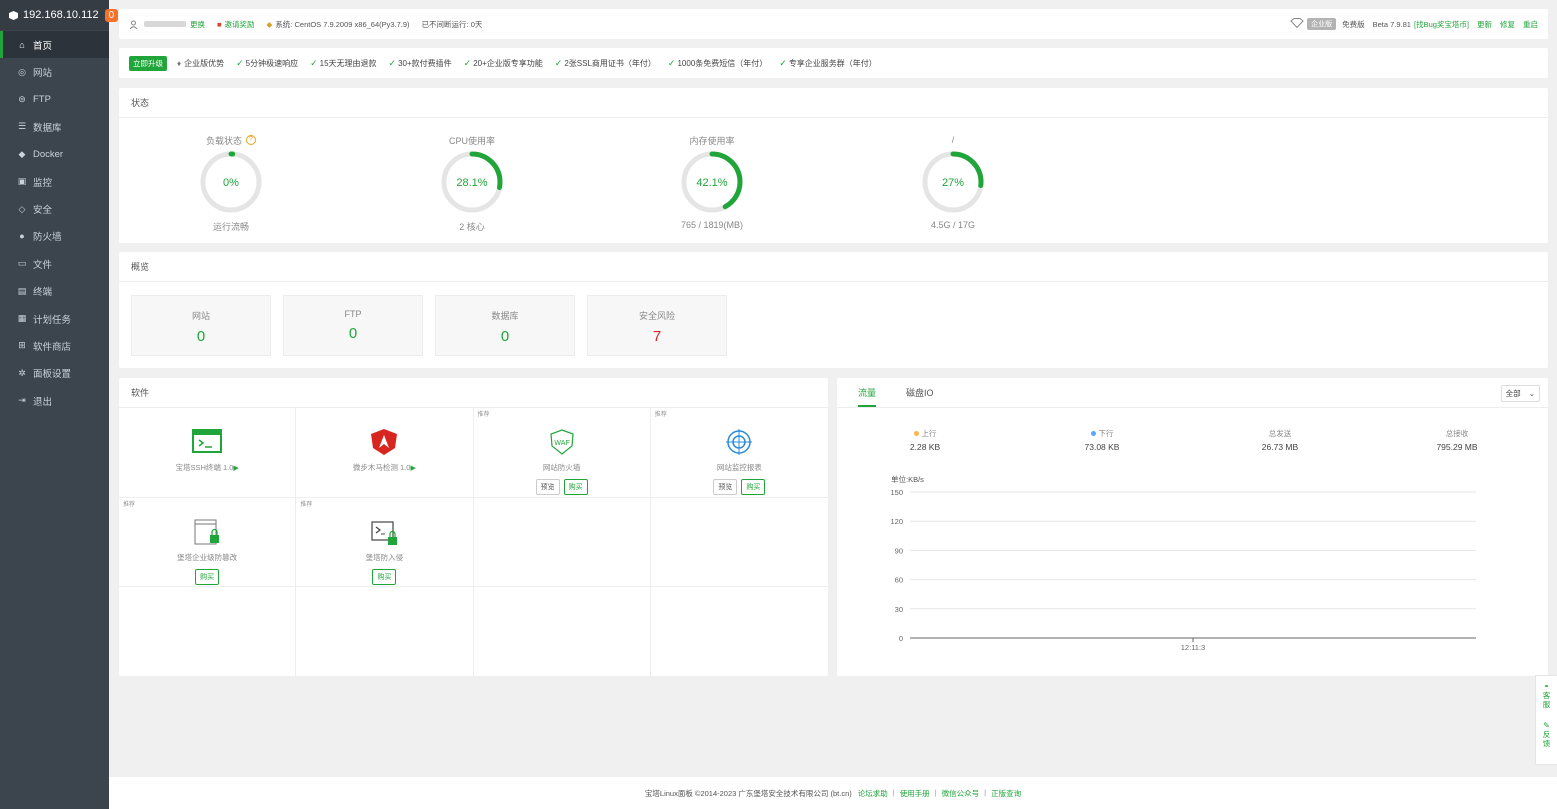 This screenshot has height=809, width=1557. I want to click on footer-link: 正版查询, so click(1006, 793).